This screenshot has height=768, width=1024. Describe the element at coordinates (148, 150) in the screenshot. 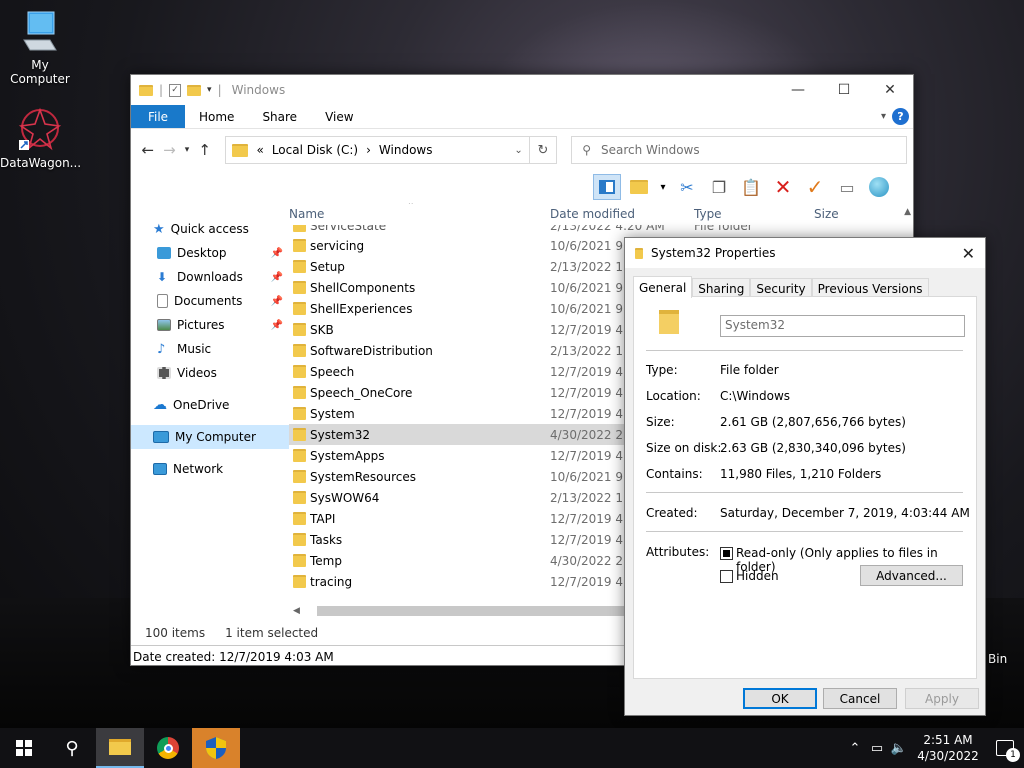

I see `back-icon: ←` at that location.